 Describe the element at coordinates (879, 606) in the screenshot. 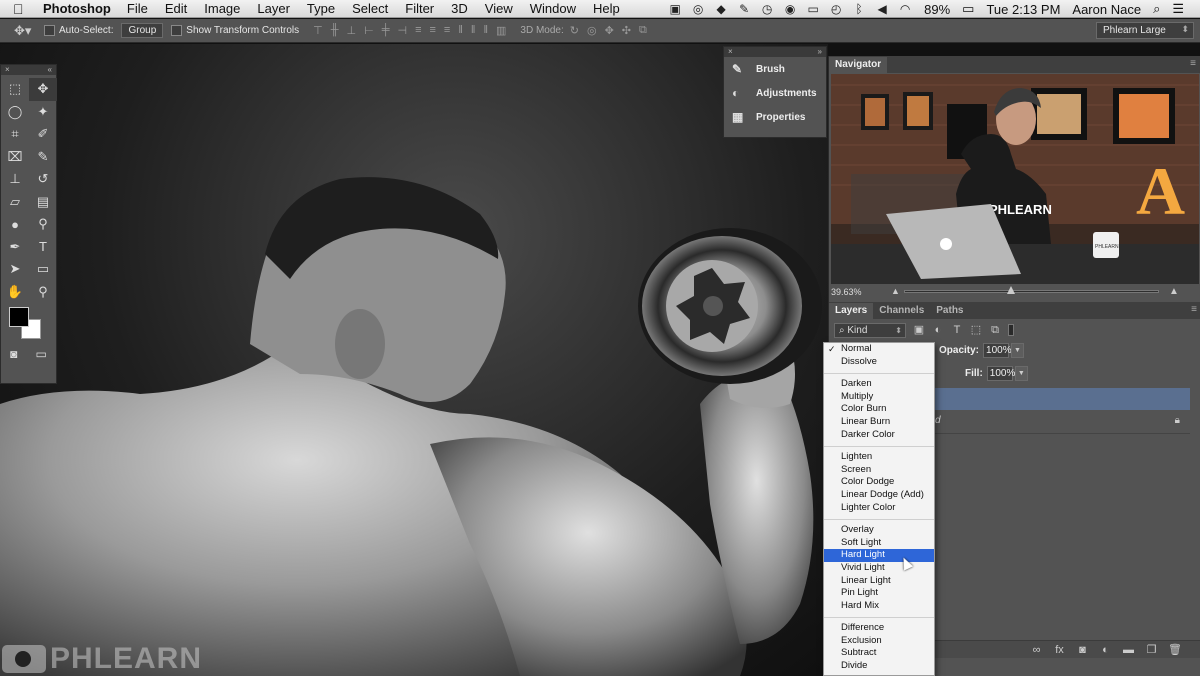

I see `blend-mode-hard-mix: Hard Mix` at that location.